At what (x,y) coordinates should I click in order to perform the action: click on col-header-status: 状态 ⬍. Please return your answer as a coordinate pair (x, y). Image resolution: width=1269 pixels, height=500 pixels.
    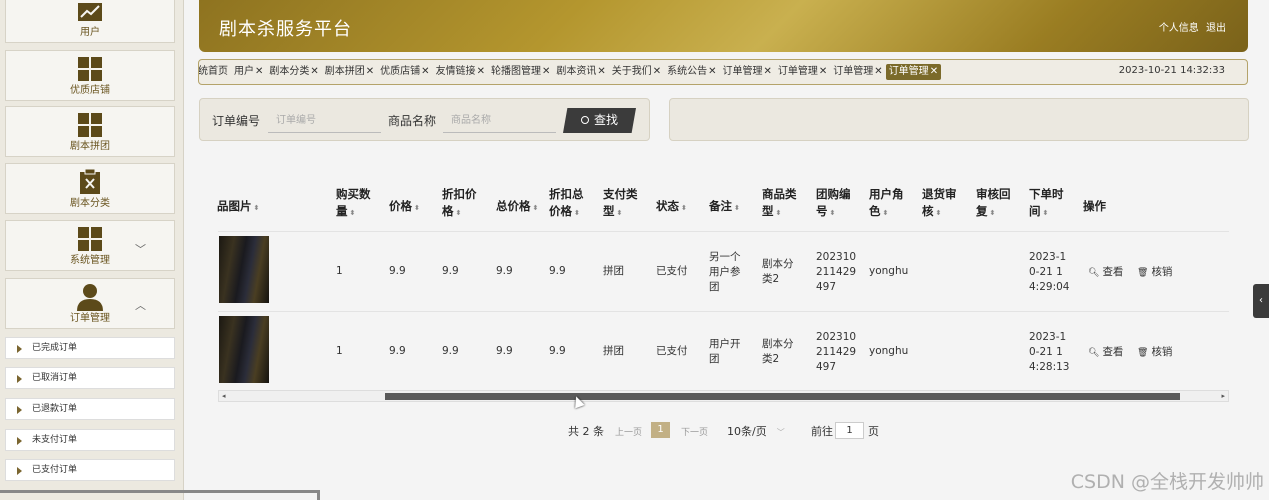
    Looking at the image, I should click on (671, 207).